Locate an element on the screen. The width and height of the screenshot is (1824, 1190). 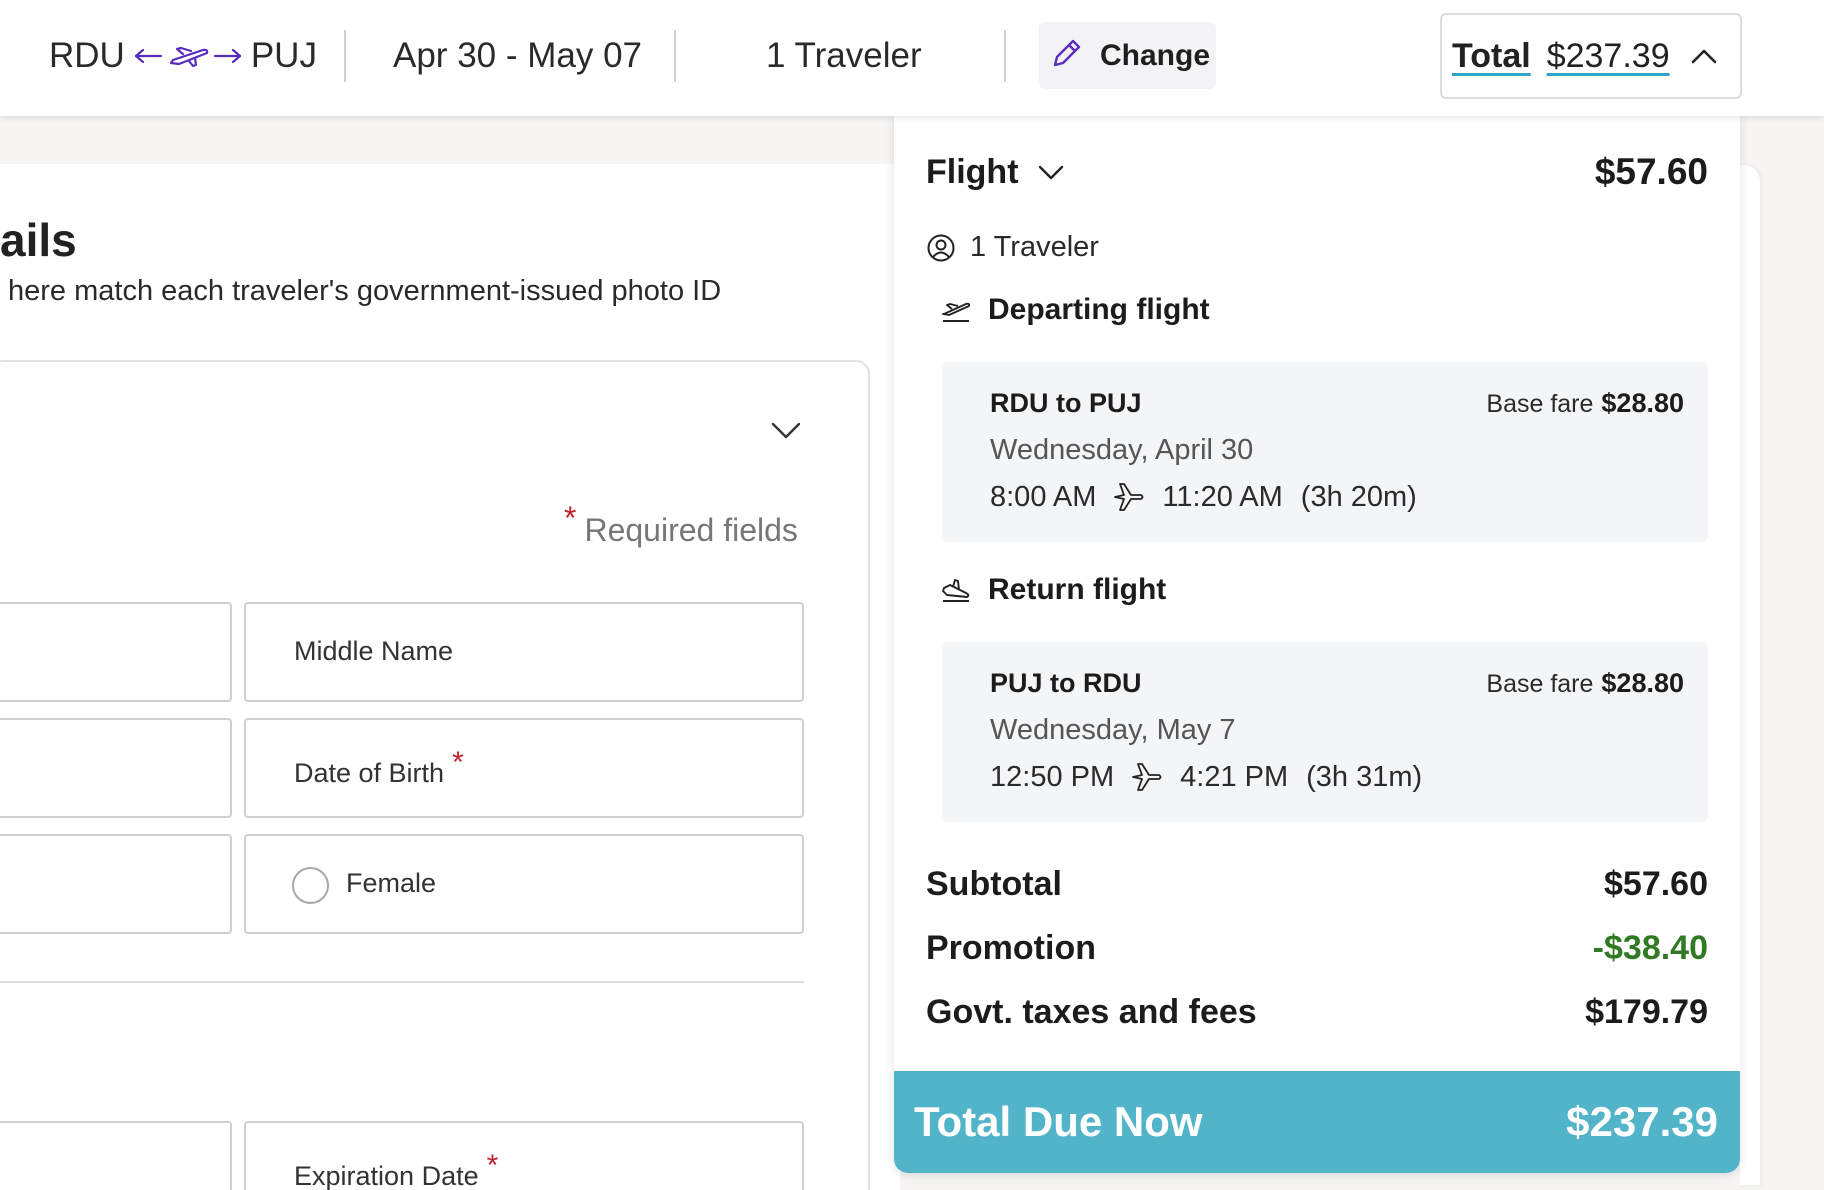
expiration-label-text: Expiration Date is located at coordinates (386, 1175).